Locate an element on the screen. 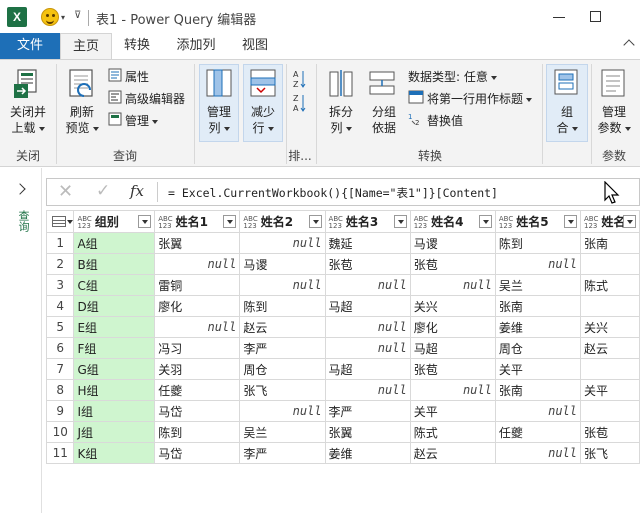 The height and width of the screenshot is (513, 640). quick-access-dropdown-icon: ⊽ is located at coordinates (77, 15).